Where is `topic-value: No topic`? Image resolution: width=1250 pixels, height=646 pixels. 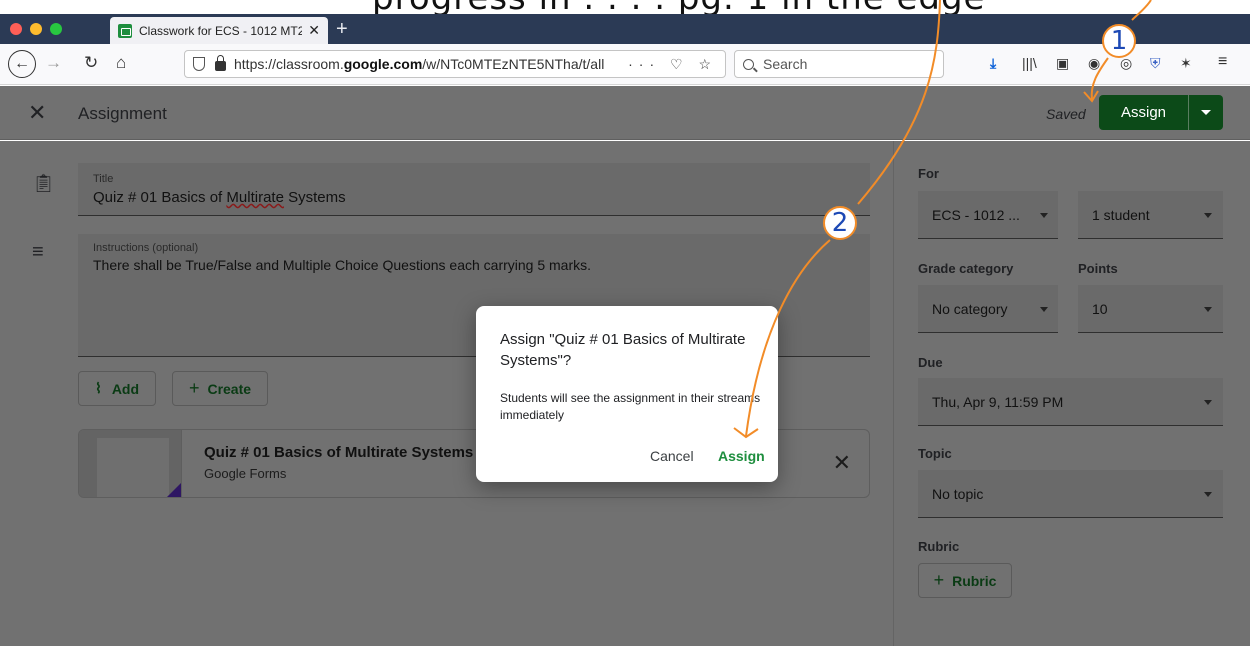
topic-value: No topic is located at coordinates (958, 494).